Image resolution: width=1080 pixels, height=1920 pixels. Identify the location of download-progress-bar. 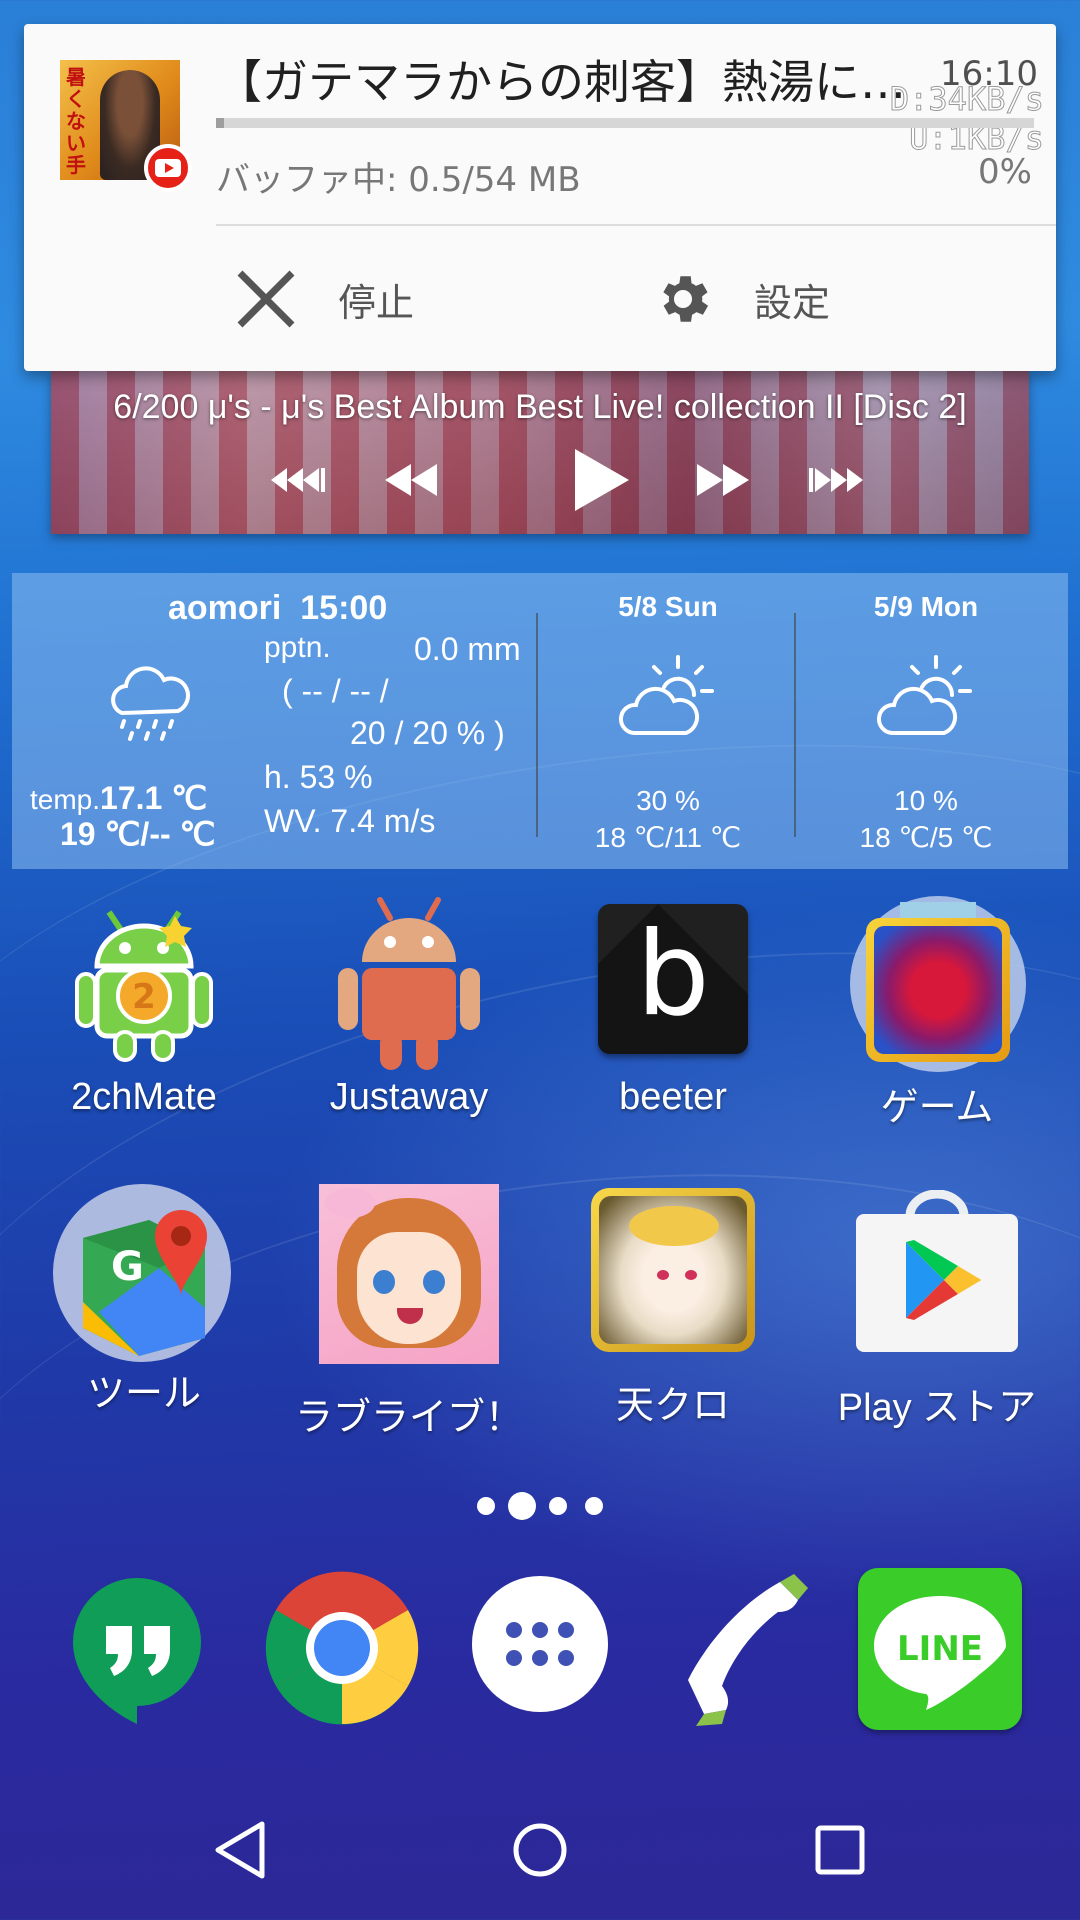
(625, 123).